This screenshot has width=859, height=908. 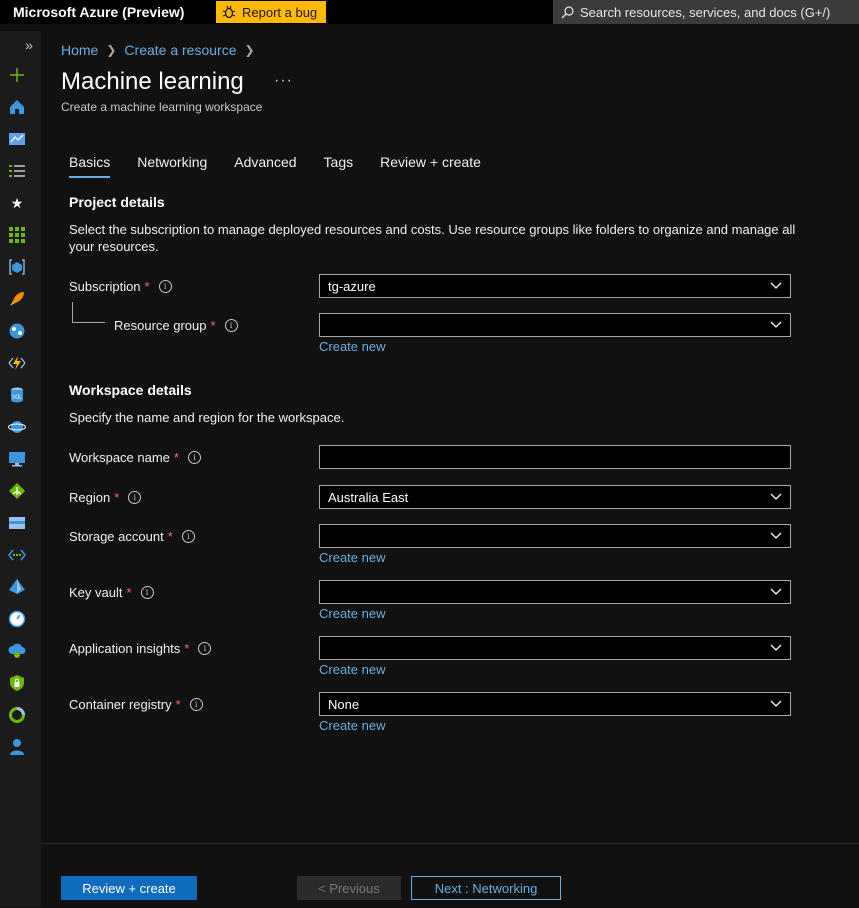 What do you see at coordinates (555, 704) in the screenshot?
I see `container-registry-dropdown: None` at bounding box center [555, 704].